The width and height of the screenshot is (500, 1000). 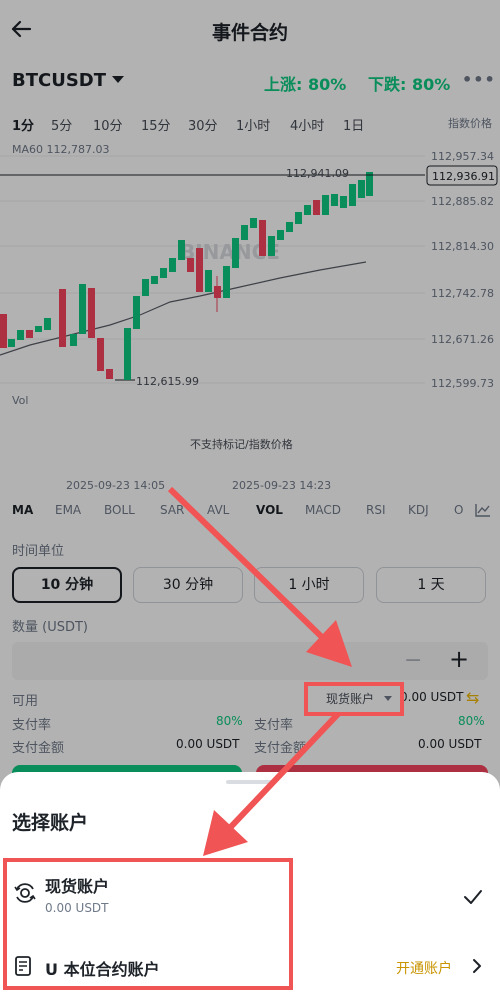 I want to click on sheet-handle, so click(x=250, y=782).